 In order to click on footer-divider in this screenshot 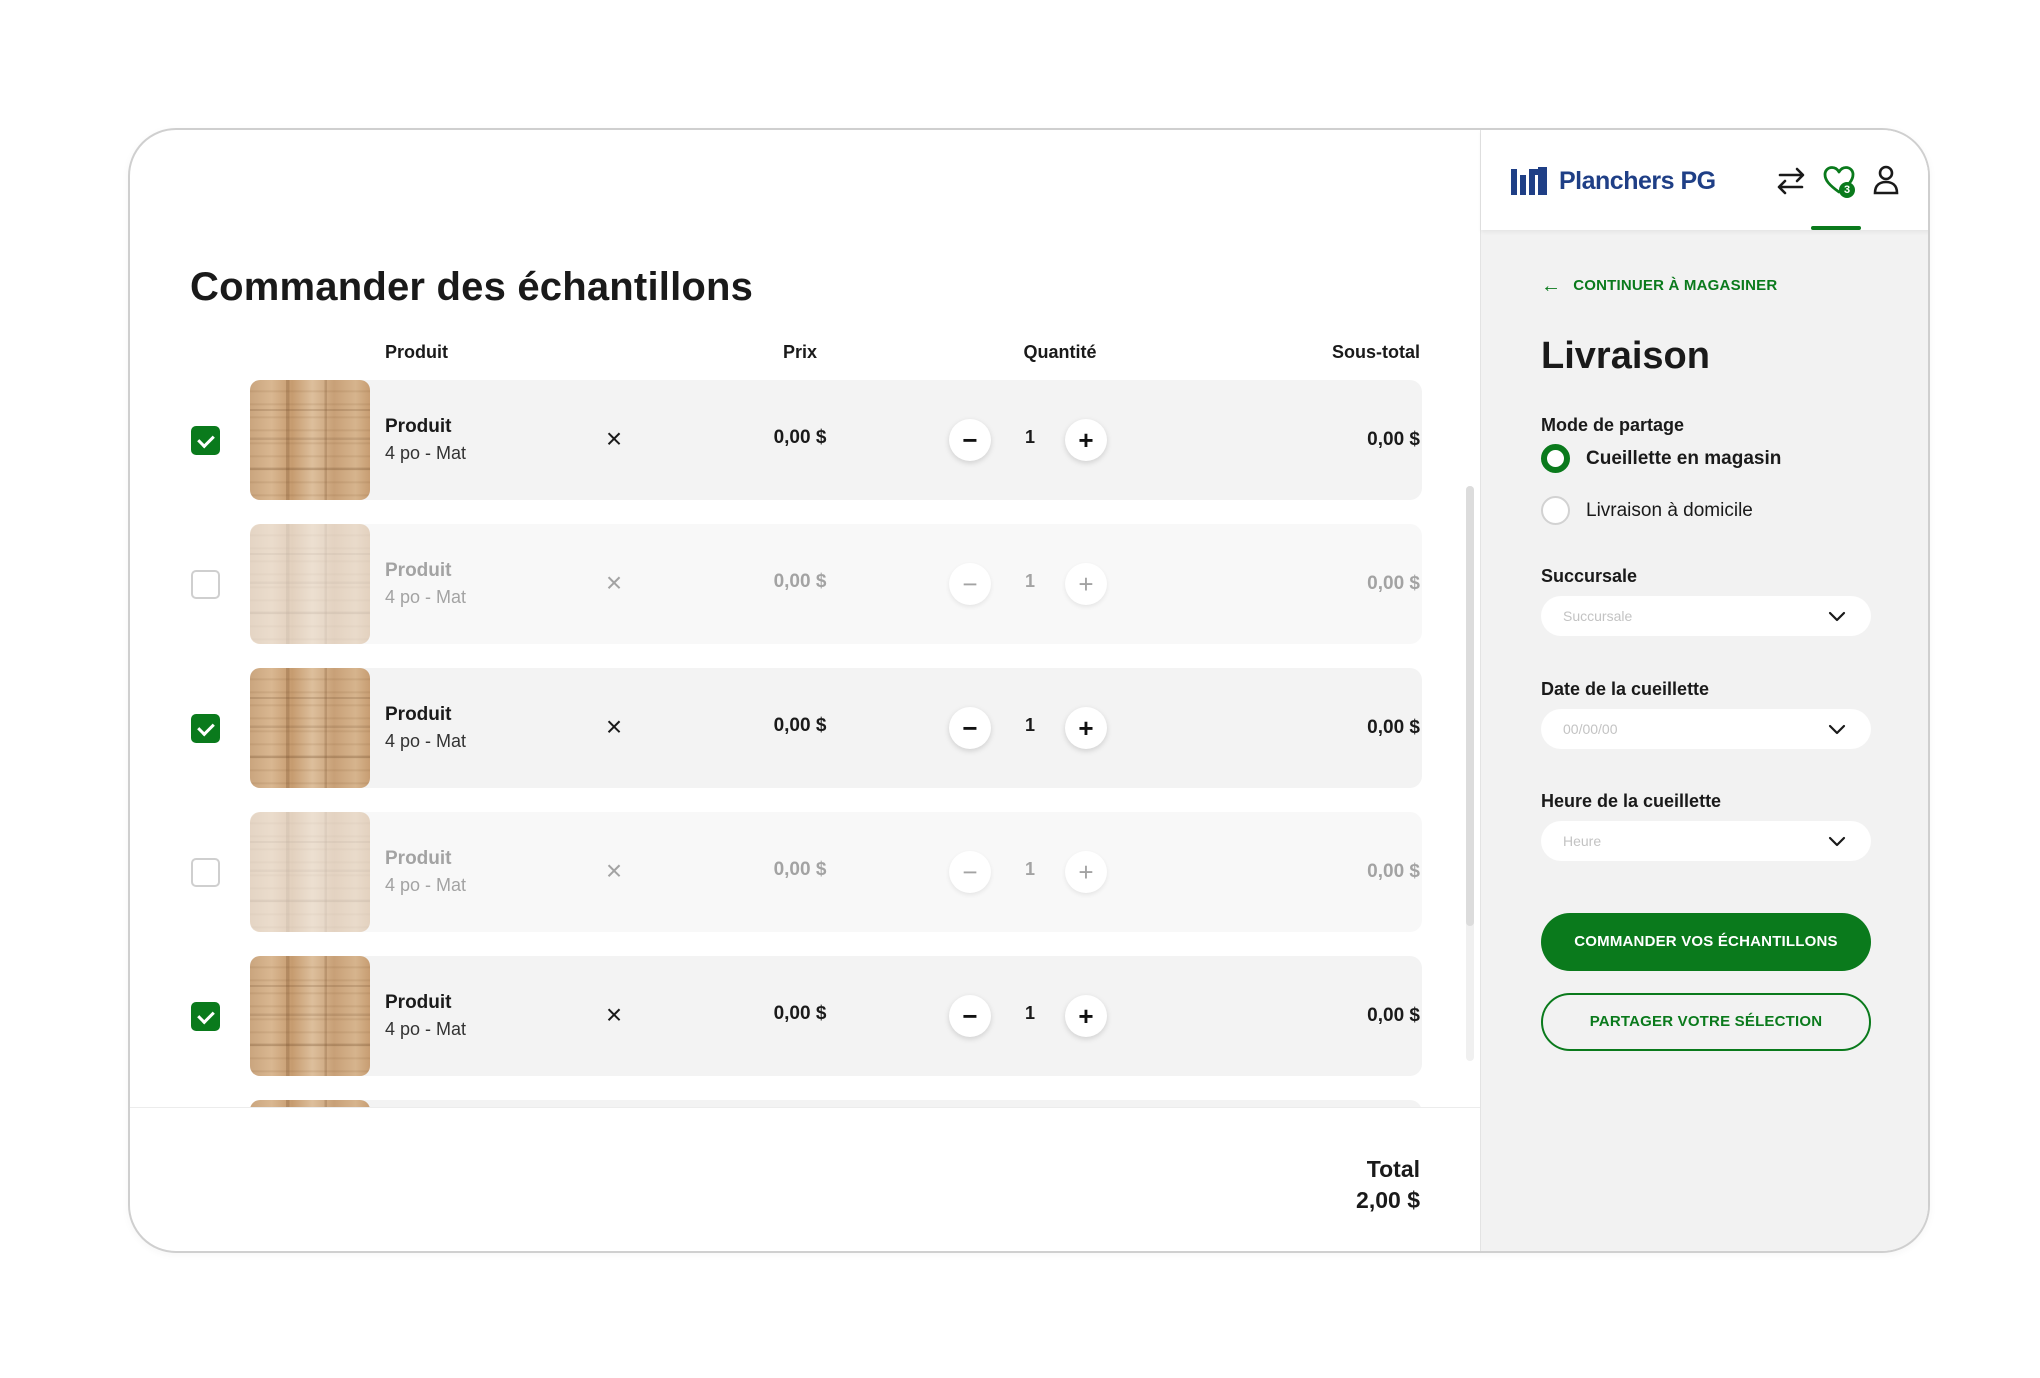, I will do `click(805, 1107)`.